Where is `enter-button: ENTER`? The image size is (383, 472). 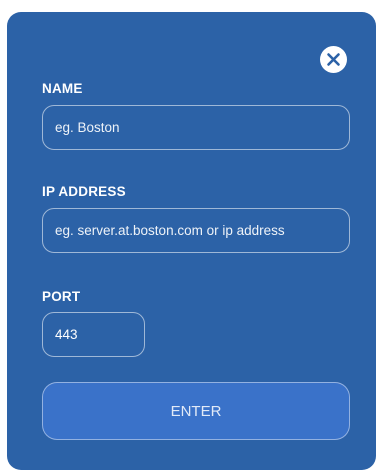
enter-button: ENTER is located at coordinates (196, 411).